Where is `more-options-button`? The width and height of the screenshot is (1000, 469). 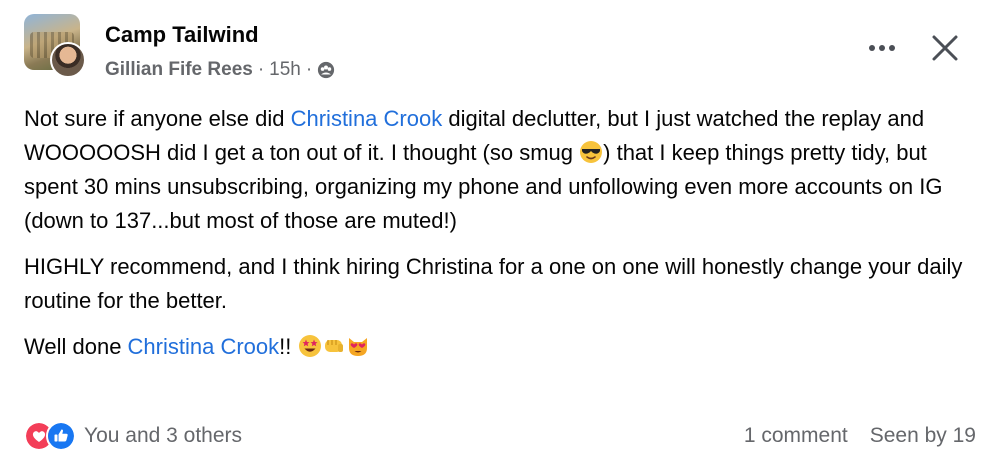
more-options-button is located at coordinates (882, 48).